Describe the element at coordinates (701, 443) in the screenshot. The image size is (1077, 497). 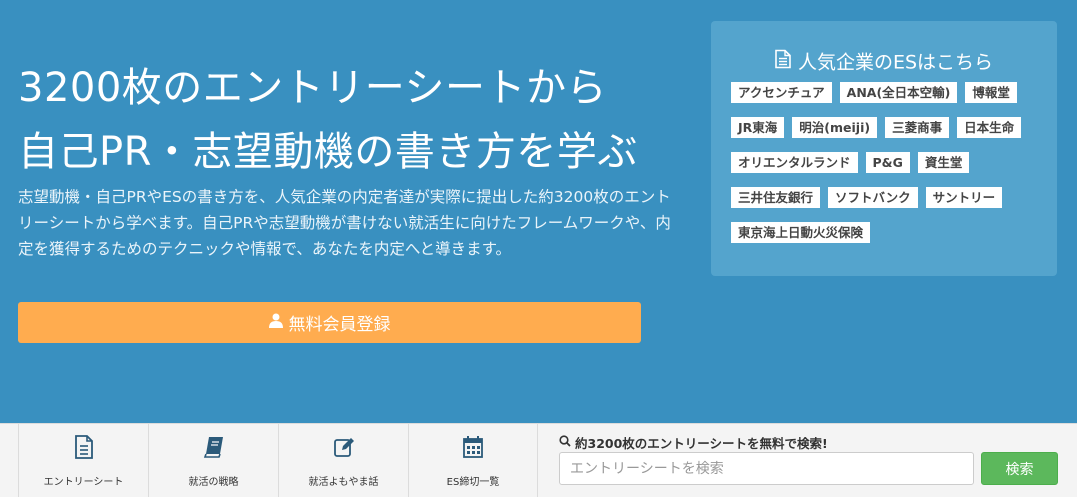
I see `search-heading-text: 約3200枚のエントリーシートを無料で検索!` at that location.